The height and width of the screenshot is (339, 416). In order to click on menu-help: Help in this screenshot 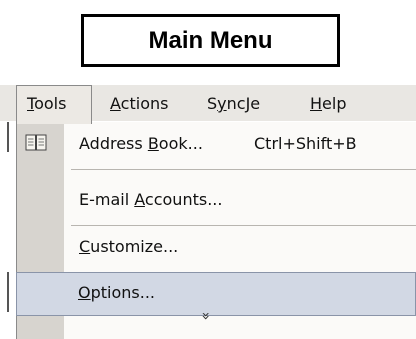, I will do `click(328, 103)`.